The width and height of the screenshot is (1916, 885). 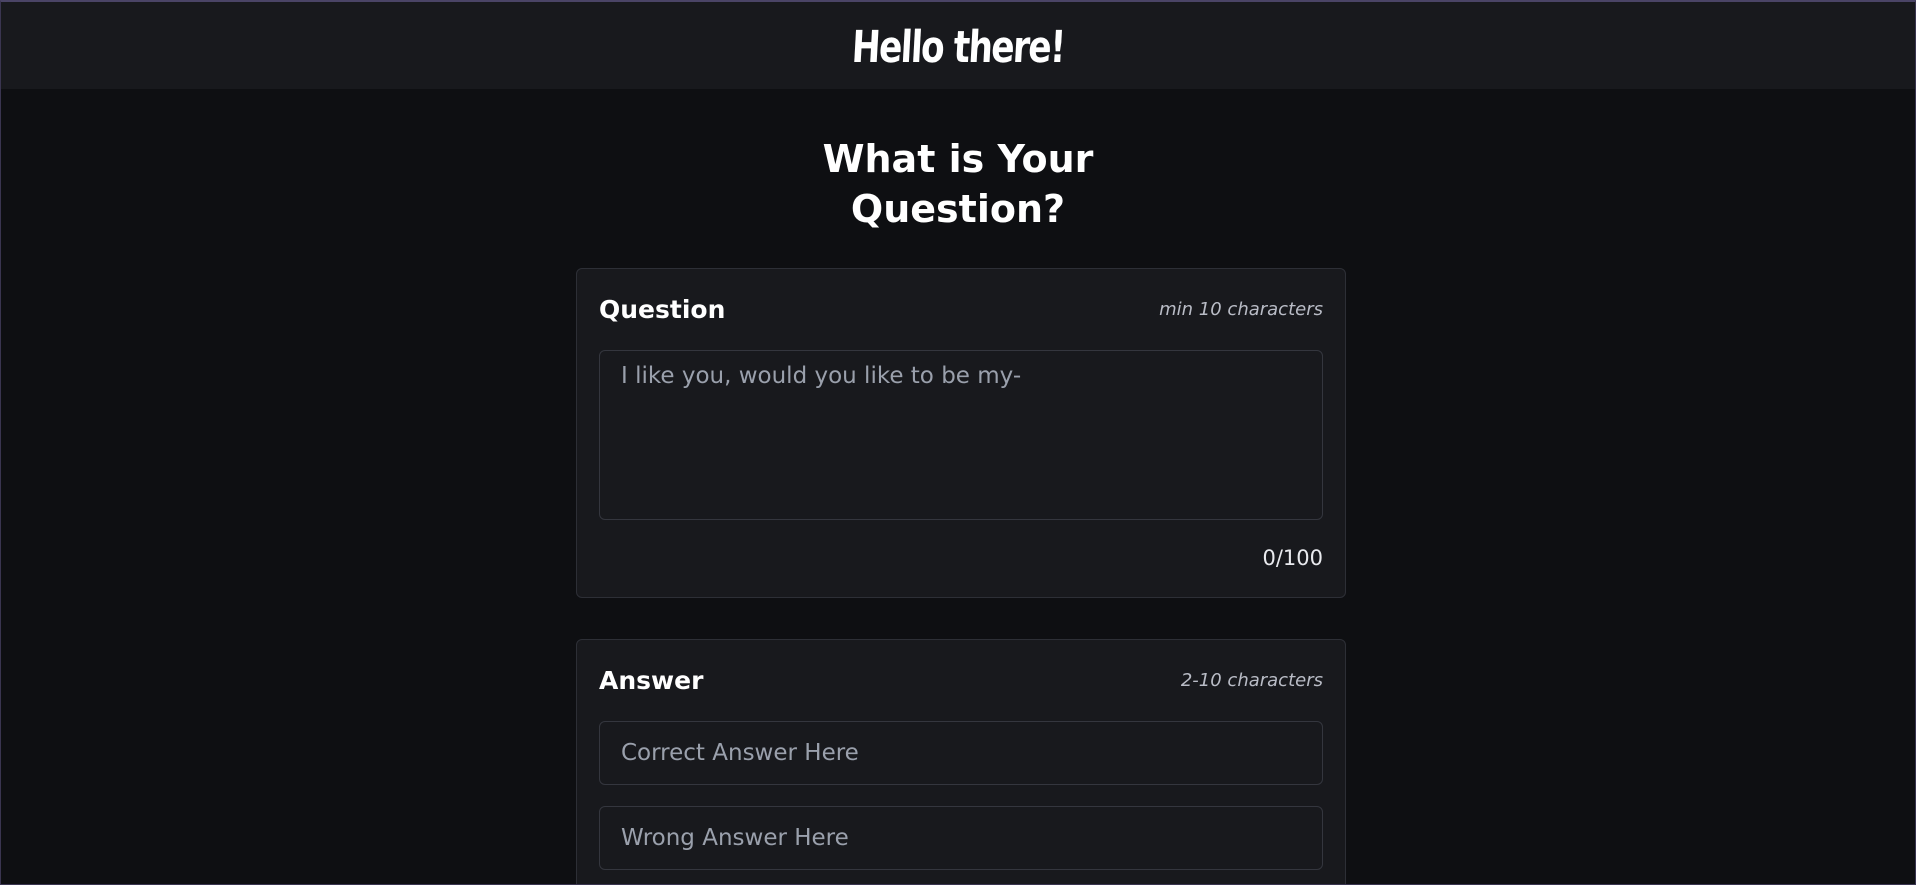 What do you see at coordinates (961, 309) in the screenshot?
I see `question-card-header: Question min 10 characters` at bounding box center [961, 309].